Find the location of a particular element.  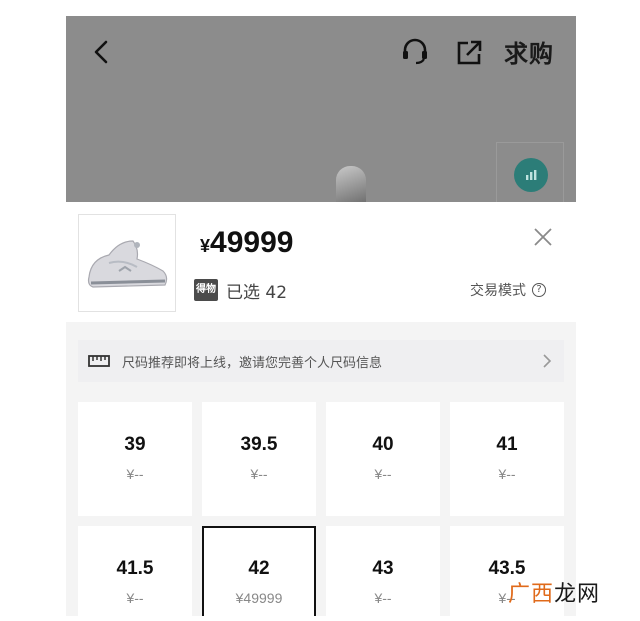

ruler-icon is located at coordinates (99, 361).